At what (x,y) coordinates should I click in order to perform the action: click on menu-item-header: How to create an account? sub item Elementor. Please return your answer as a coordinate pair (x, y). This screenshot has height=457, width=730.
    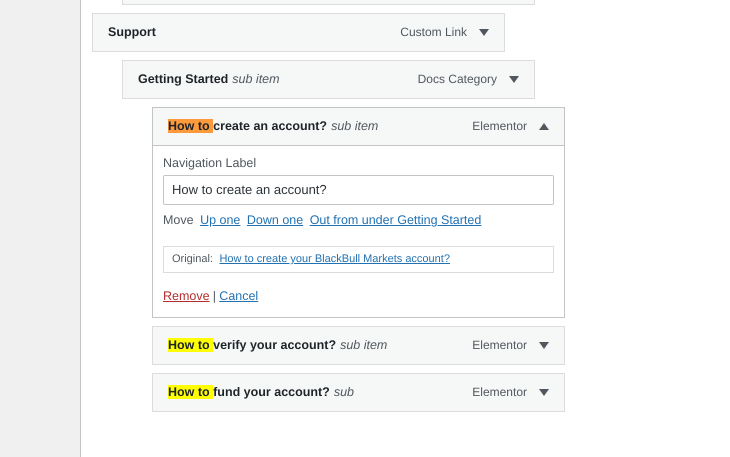
    Looking at the image, I should click on (358, 126).